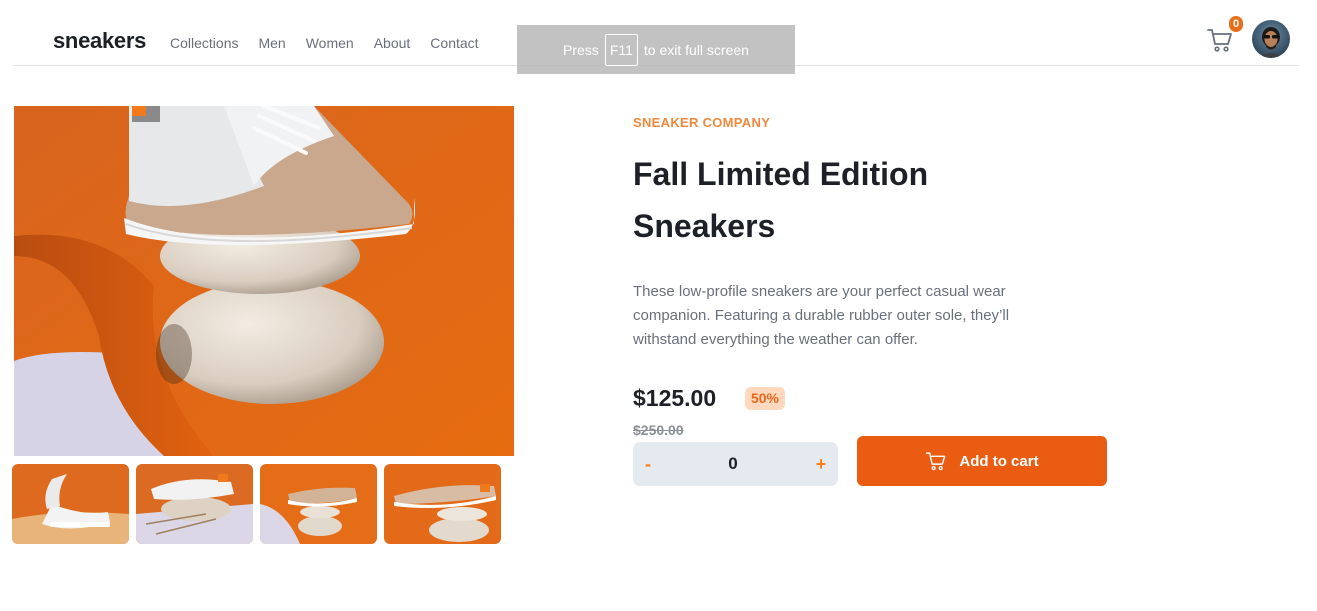 Image resolution: width=1317 pixels, height=611 pixels. What do you see at coordinates (581, 49) in the screenshot?
I see `fullscreen-notice-prefix: Press` at bounding box center [581, 49].